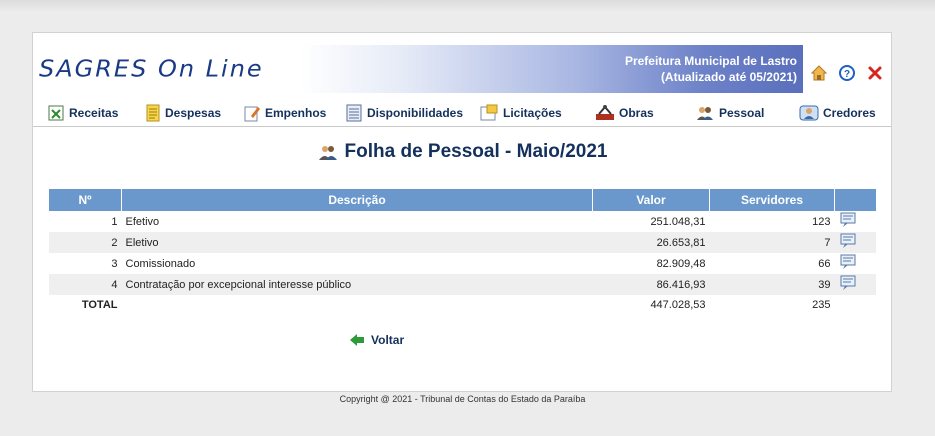  I want to click on ledger-icon, so click(354, 113).